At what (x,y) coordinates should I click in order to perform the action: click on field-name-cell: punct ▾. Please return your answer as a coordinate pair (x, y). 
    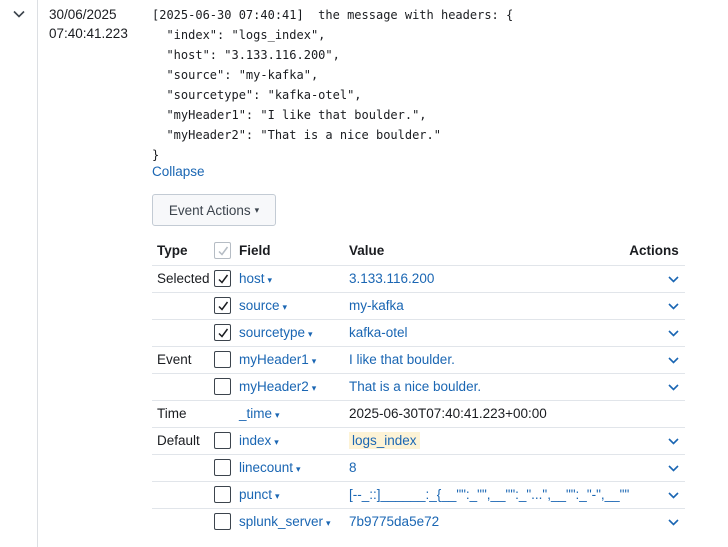
    Looking at the image, I should click on (294, 495).